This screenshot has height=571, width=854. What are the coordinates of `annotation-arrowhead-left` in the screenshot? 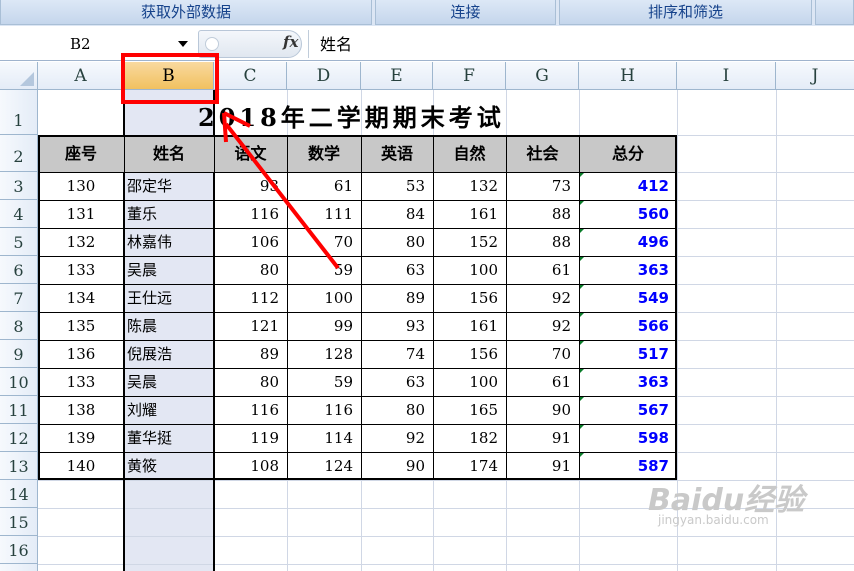 It's located at (225, 127).